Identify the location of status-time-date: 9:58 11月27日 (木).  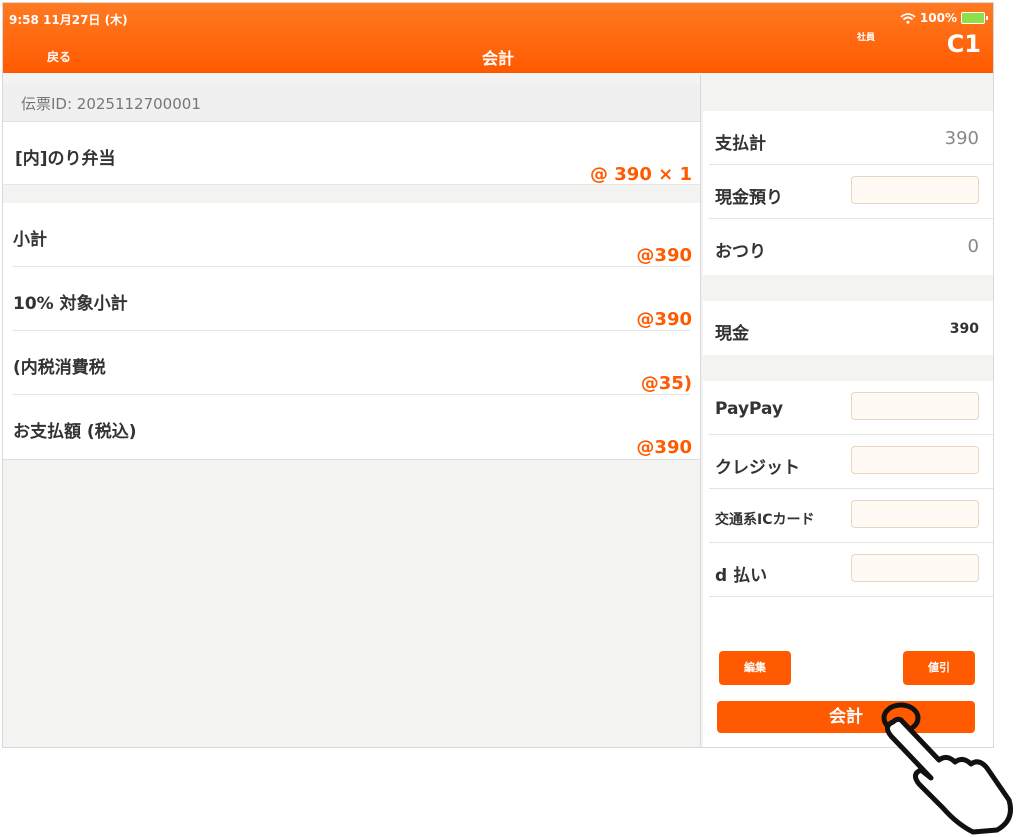
(68, 20).